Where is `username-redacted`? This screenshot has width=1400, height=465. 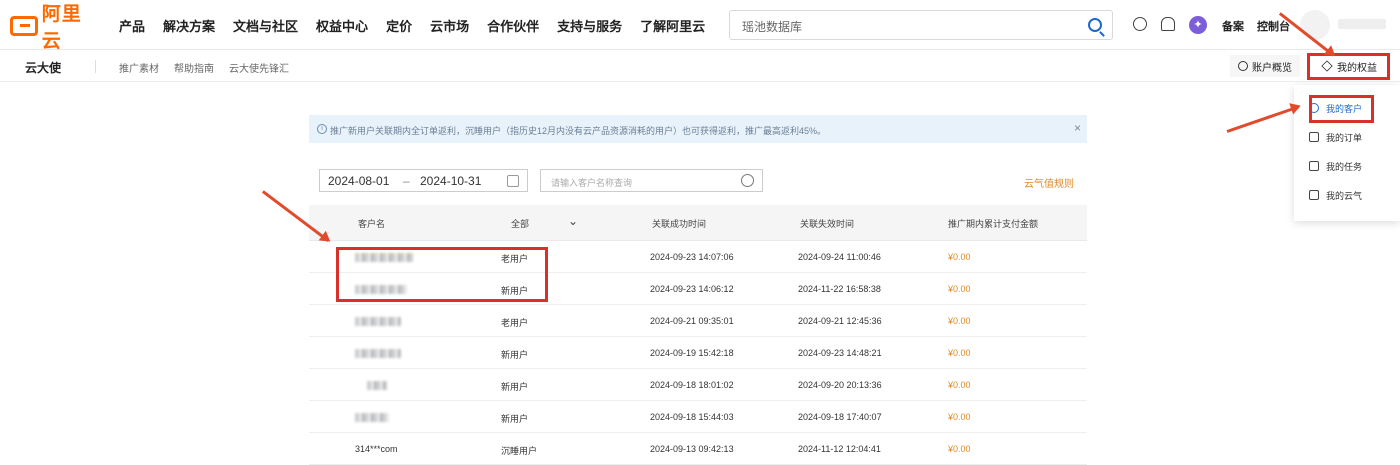
username-redacted is located at coordinates (1362, 24).